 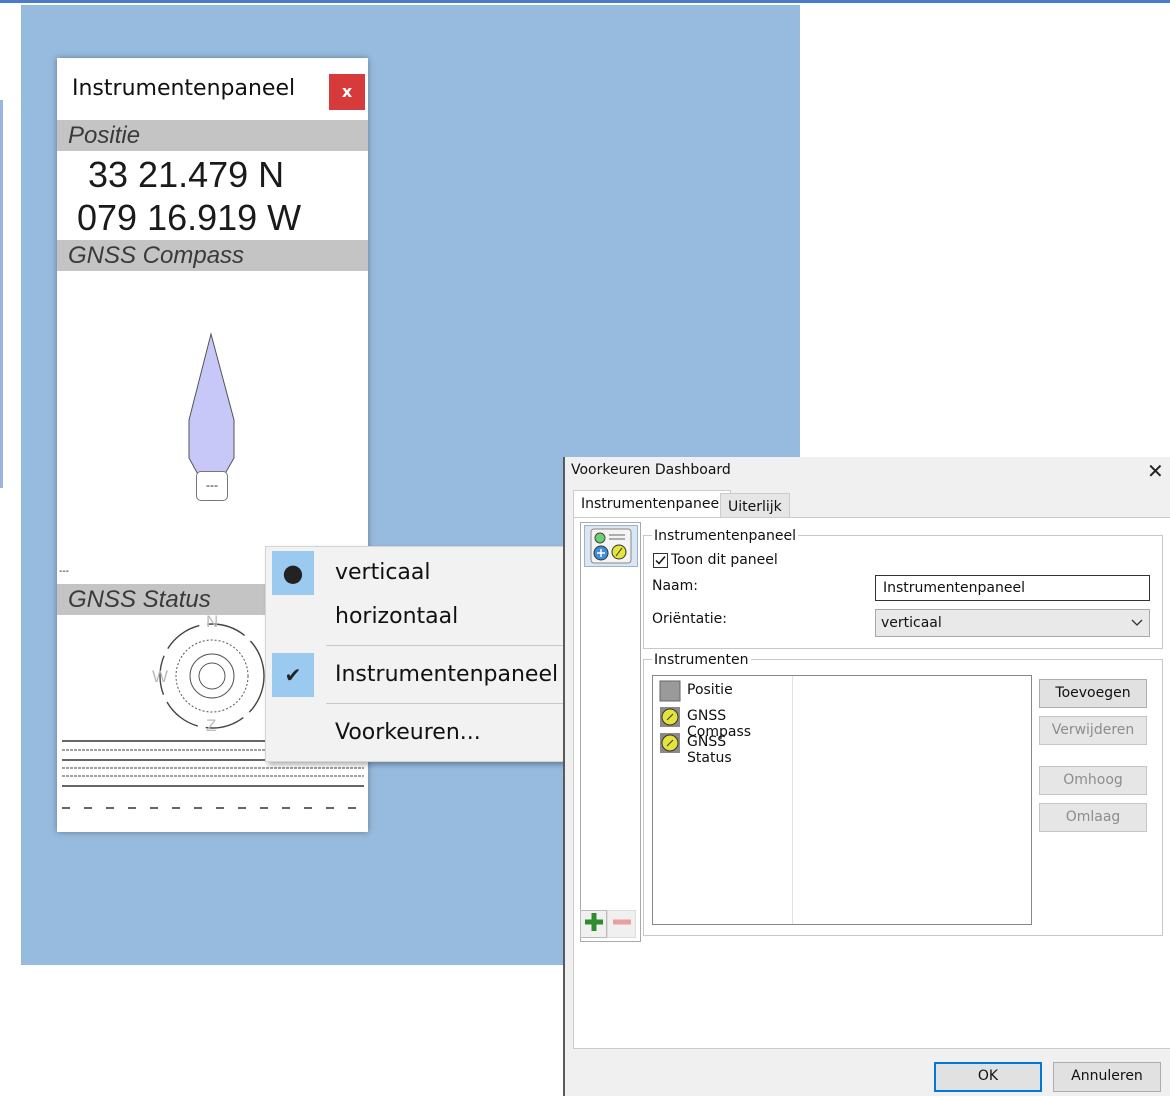 I want to click on orientation-select-value: verticaal, so click(x=911, y=623).